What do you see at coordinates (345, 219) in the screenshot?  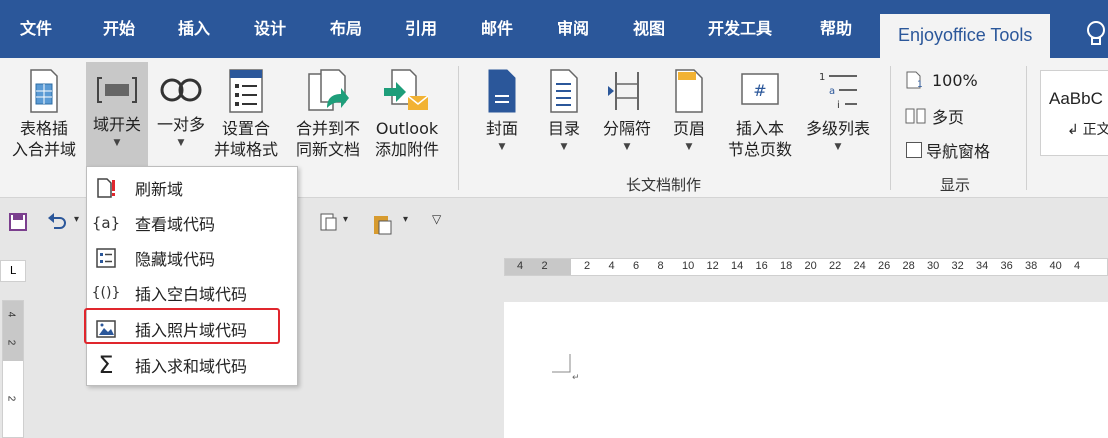 I see `layout-dropdown-icon: ▾` at bounding box center [345, 219].